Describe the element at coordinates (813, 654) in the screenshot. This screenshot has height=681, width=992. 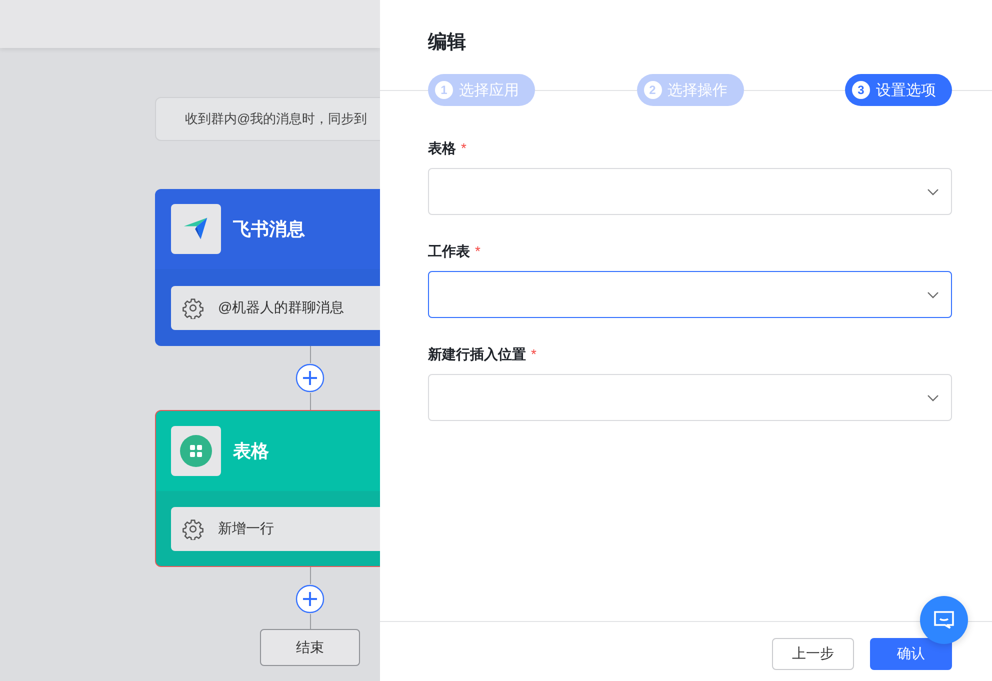
I see `back-button: 上一步` at that location.